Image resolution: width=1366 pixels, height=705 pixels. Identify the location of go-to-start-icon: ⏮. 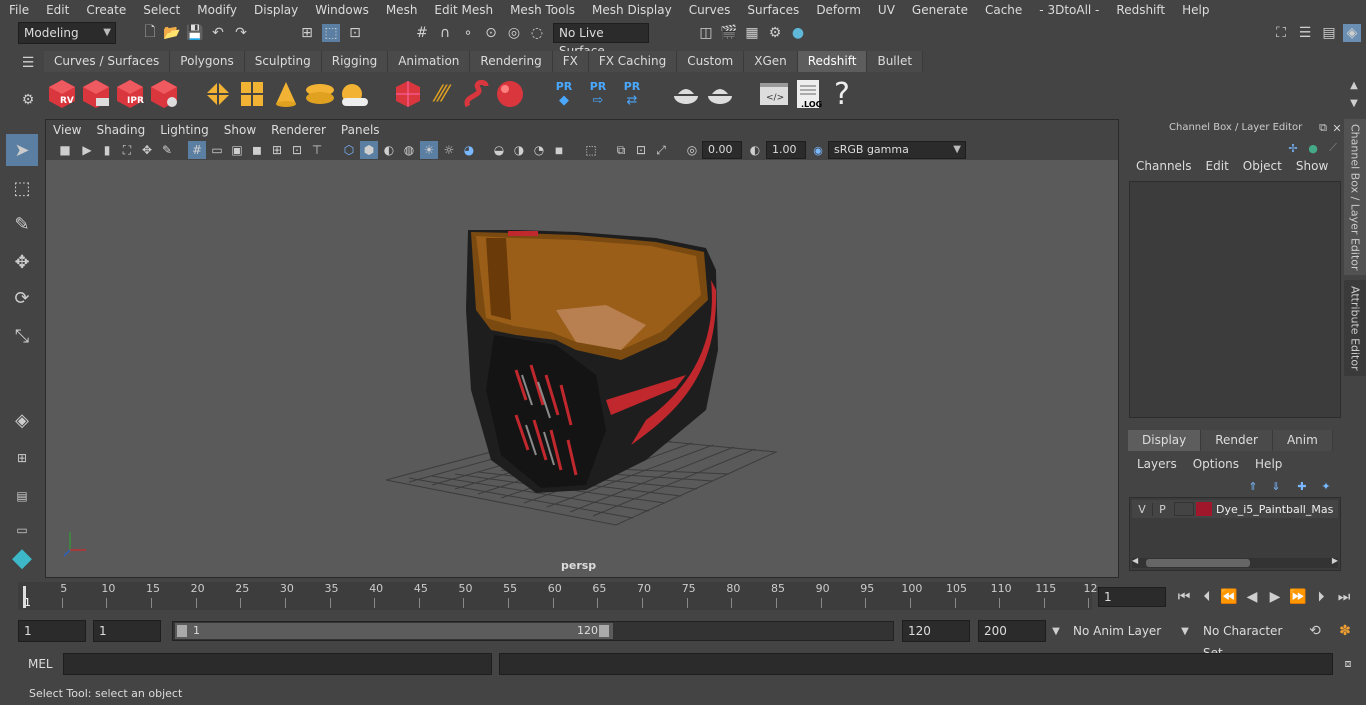
(1184, 597).